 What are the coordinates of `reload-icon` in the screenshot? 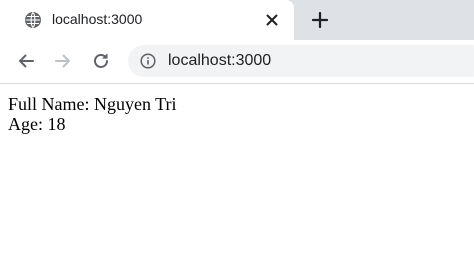 It's located at (101, 61).